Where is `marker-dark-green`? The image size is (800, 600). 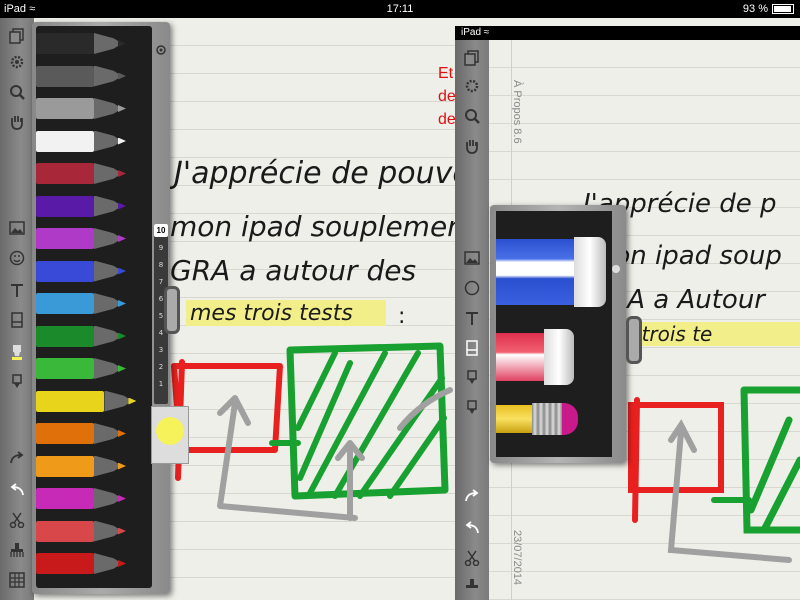 marker-dark-green is located at coordinates (83, 336).